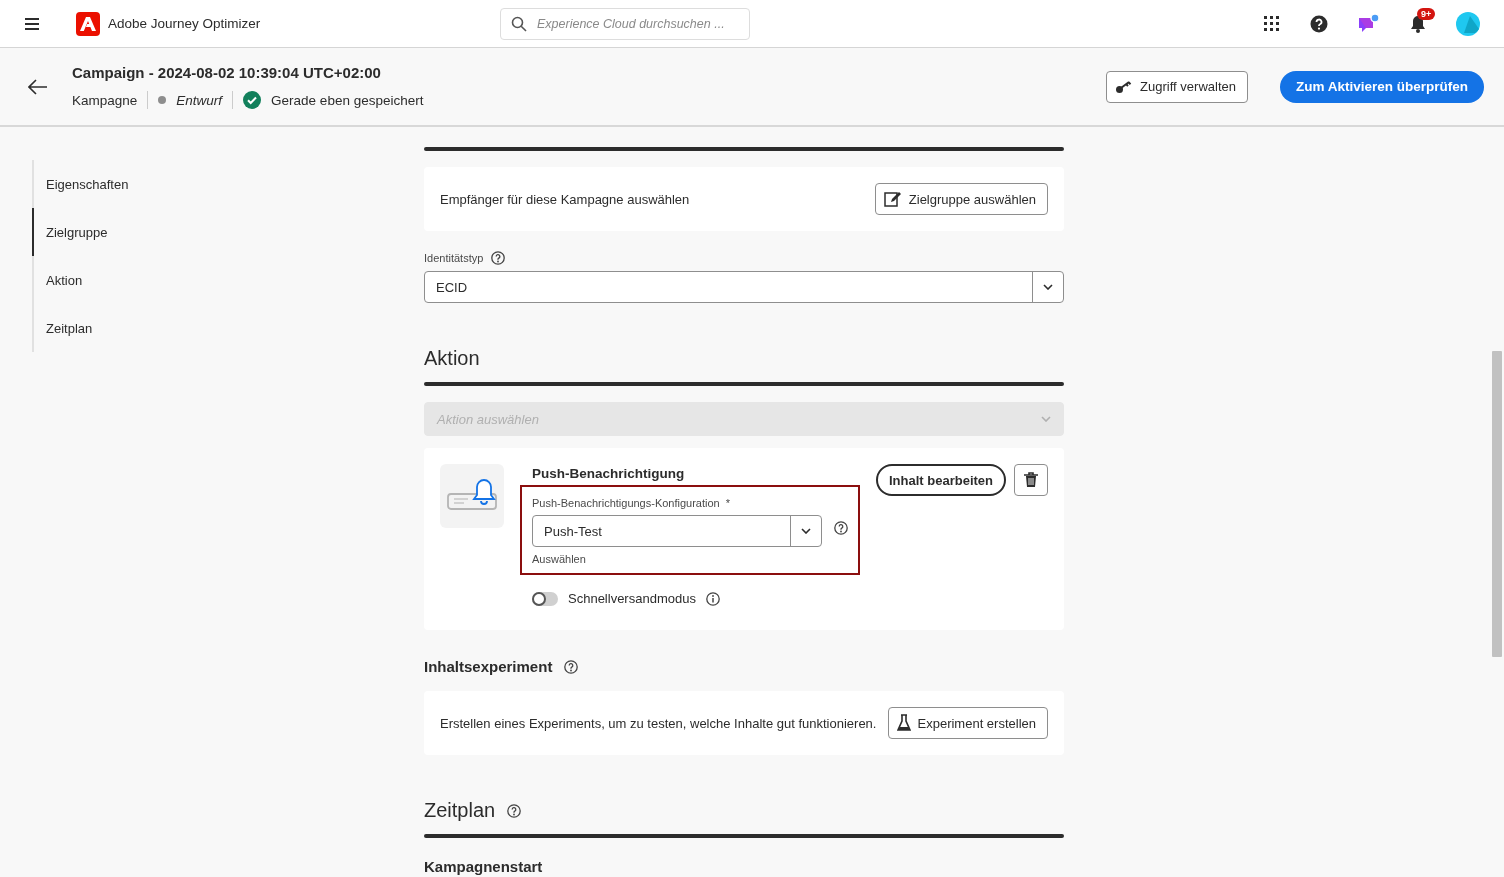 This screenshot has width=1504, height=877. I want to click on push-title: Push-Benachrichtigung, so click(609, 473).